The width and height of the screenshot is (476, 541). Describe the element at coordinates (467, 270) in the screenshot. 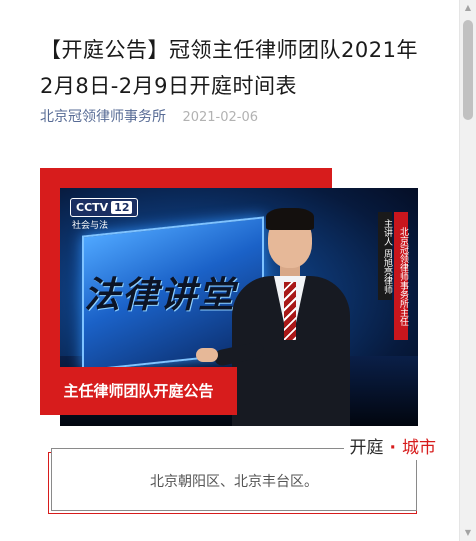

I see `vertical-scrollbar: ▲ ▼` at that location.